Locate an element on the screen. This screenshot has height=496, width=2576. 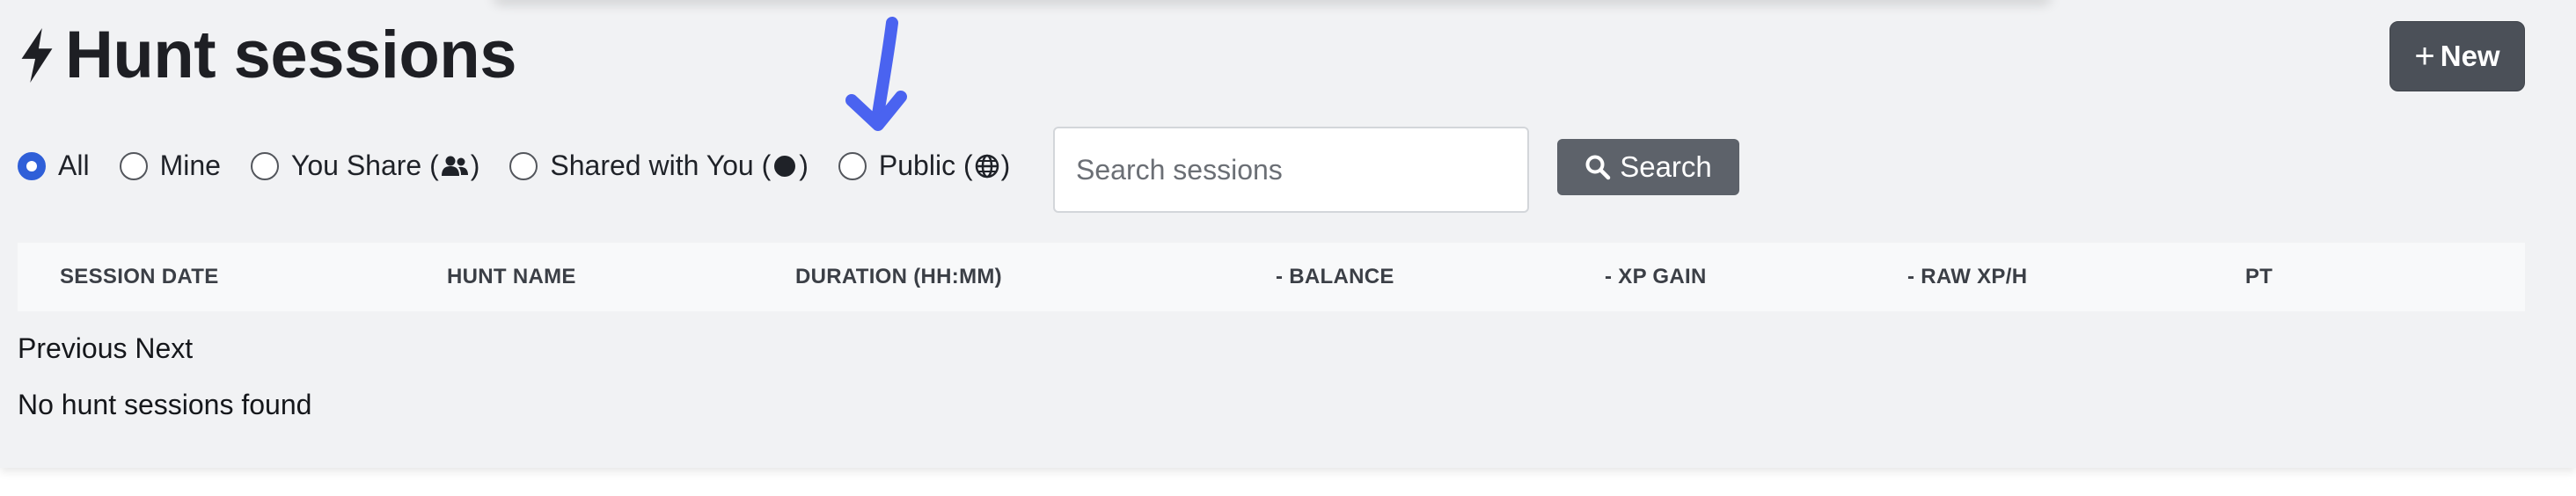
next-link: Next is located at coordinates (164, 348).